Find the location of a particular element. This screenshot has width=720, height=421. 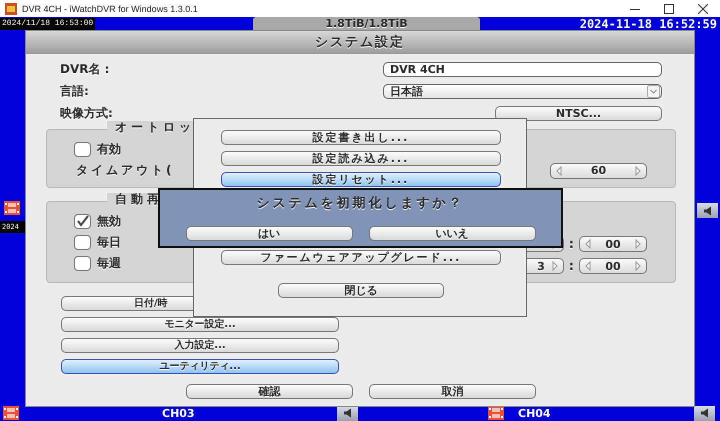

checkbox-label: 毎週 is located at coordinates (109, 263).